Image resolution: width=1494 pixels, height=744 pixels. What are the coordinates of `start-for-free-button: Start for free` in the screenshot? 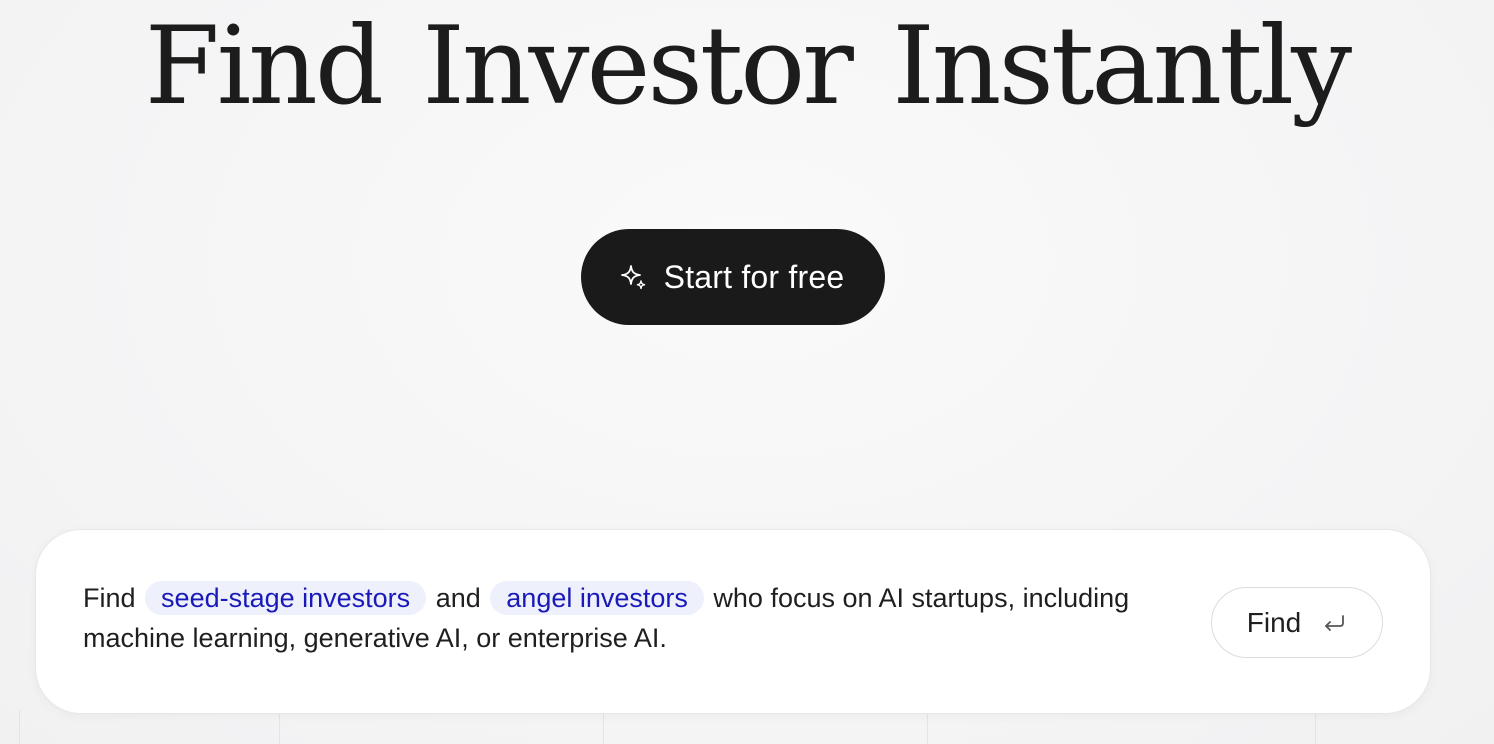 It's located at (733, 277).